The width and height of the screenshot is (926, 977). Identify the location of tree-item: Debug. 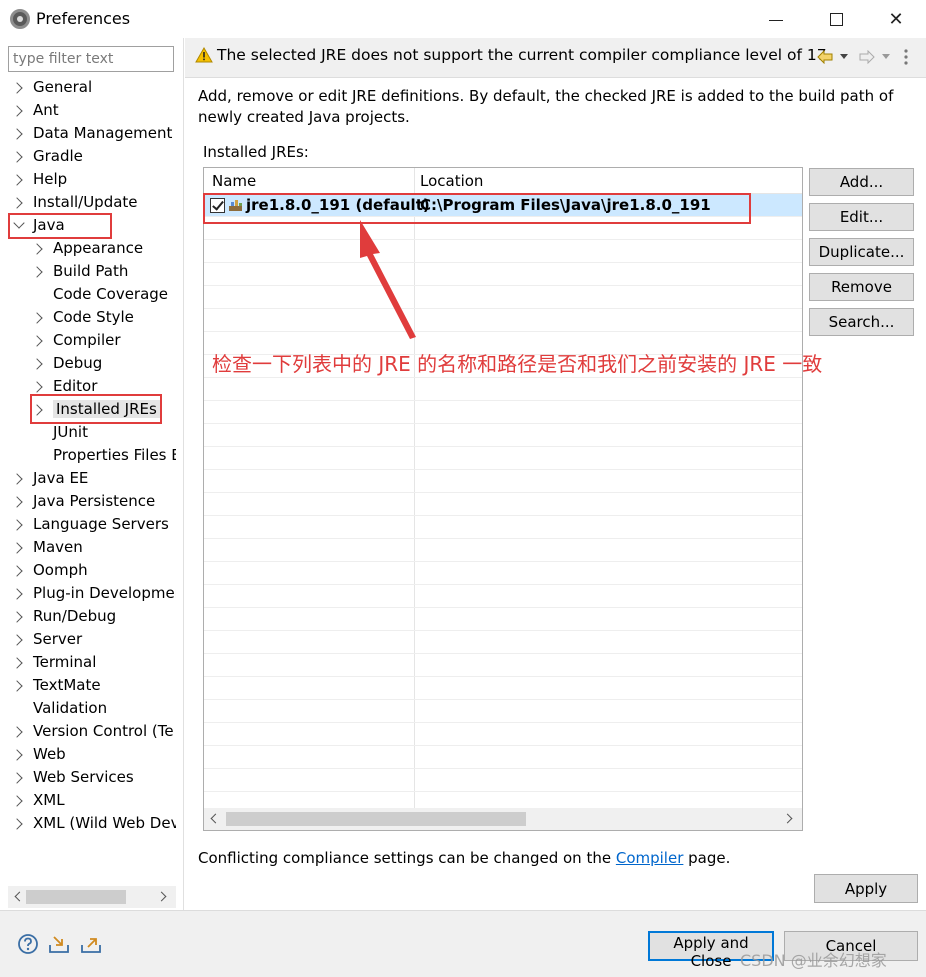
(67, 363).